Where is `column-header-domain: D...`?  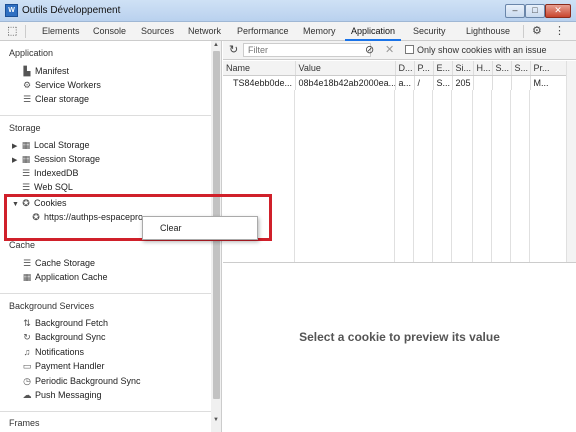
column-header-domain: D... is located at coordinates (405, 68).